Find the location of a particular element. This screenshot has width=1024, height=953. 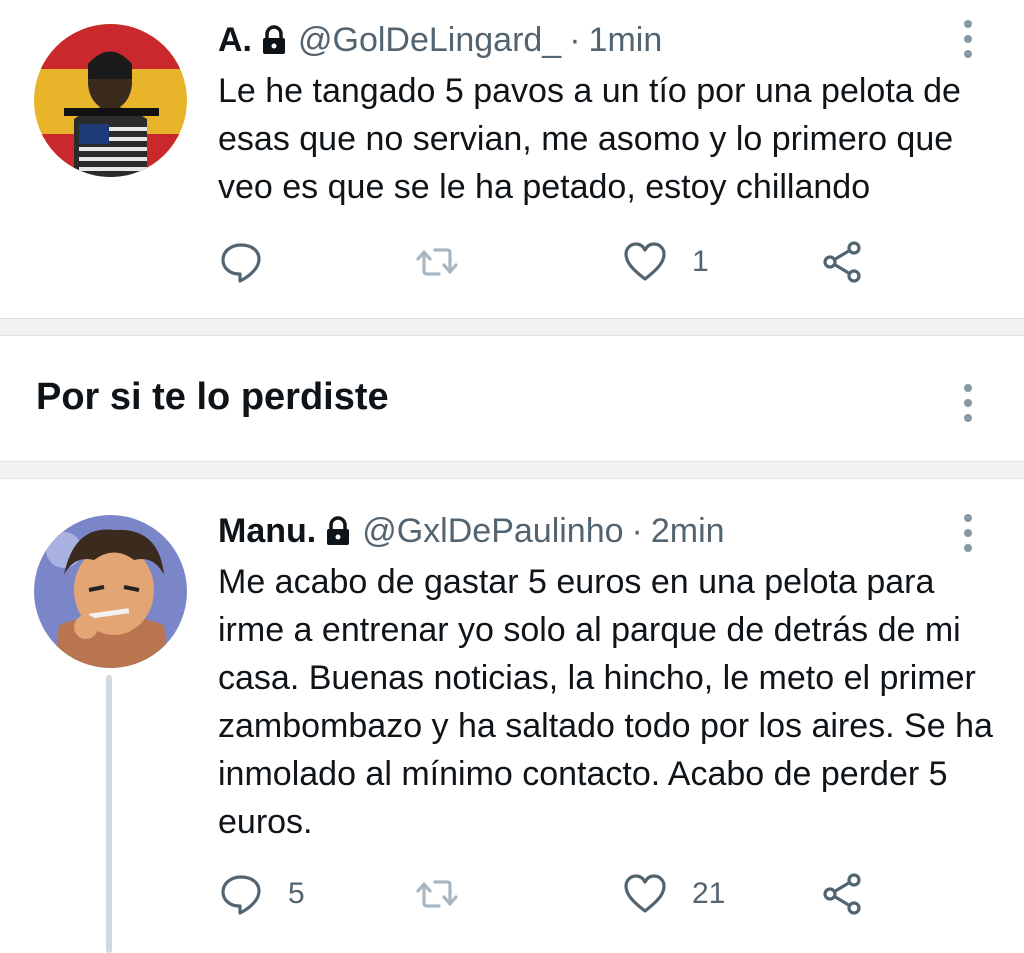

like-count: 1 is located at coordinates (700, 261).